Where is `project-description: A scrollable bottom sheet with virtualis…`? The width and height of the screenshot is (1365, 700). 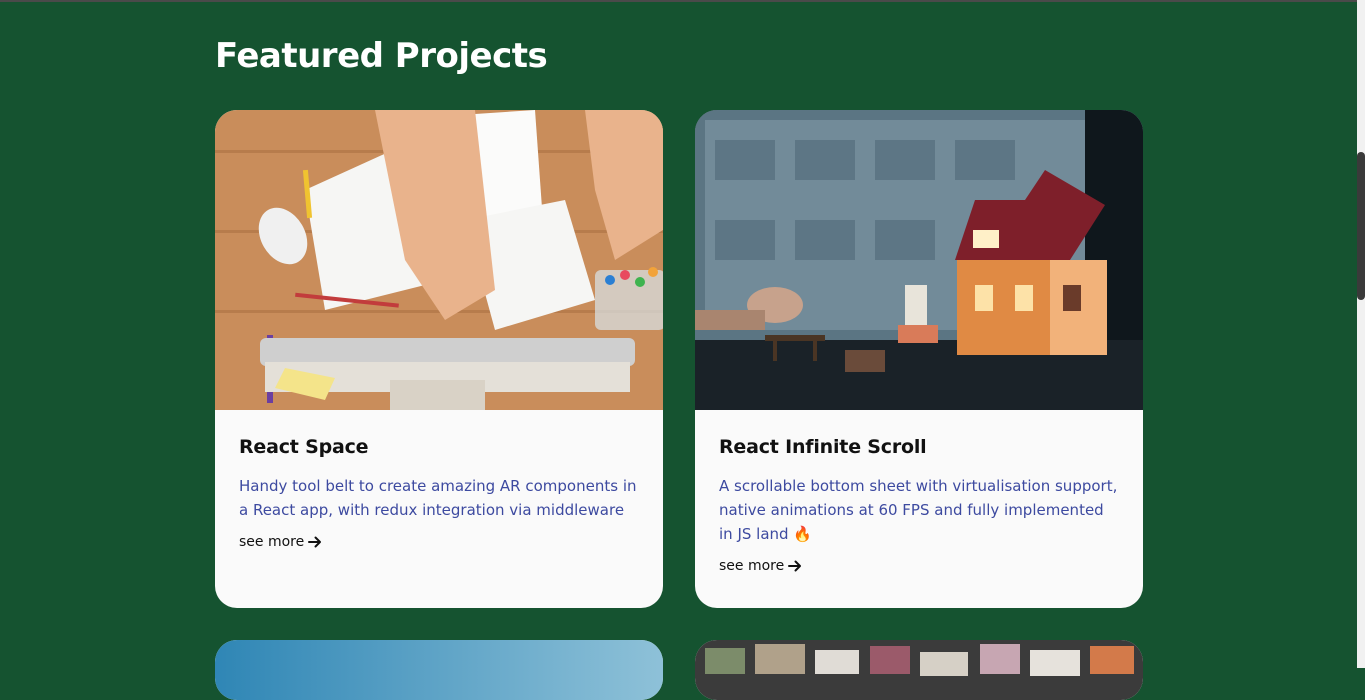
project-description: A scrollable bottom sheet with virtualis… is located at coordinates (918, 510).